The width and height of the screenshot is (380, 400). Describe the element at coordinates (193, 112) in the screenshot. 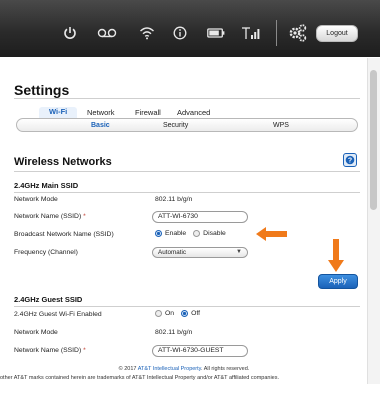

I see `tab-advanced: Advanced` at that location.